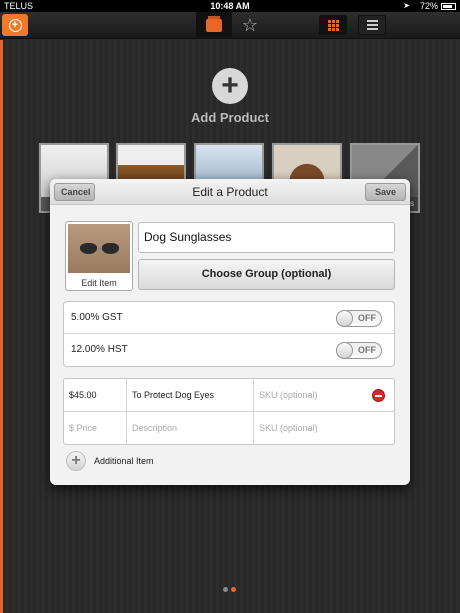 The height and width of the screenshot is (613, 460). I want to click on add-item-icon: +, so click(76, 461).